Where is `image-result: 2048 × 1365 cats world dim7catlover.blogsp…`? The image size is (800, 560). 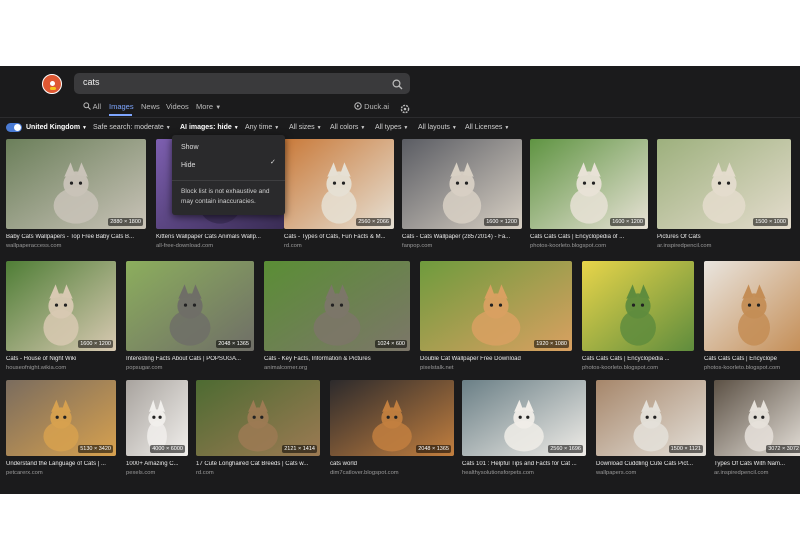
image-result: 2048 × 1365 cats world dim7catlover.blogsp… is located at coordinates (392, 431).